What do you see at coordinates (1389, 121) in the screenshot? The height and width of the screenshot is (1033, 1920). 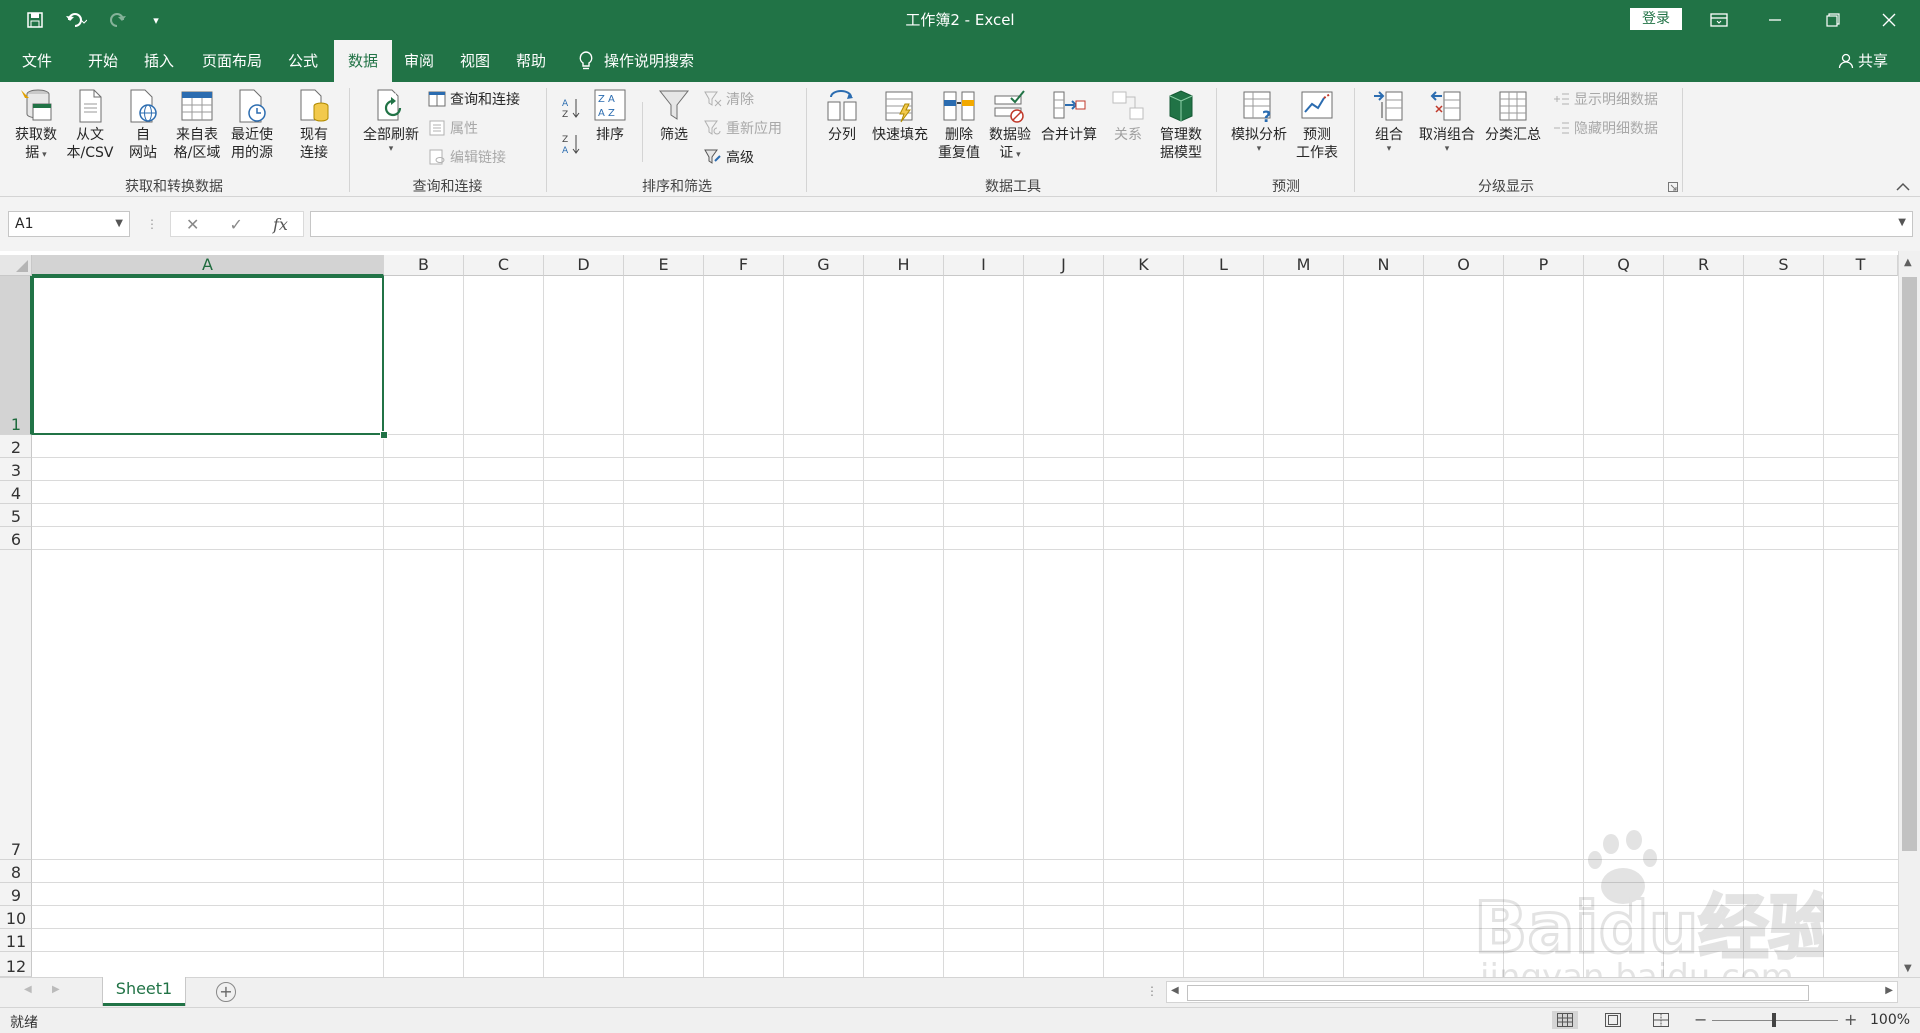 I see `group-button: 组合 ▾` at bounding box center [1389, 121].